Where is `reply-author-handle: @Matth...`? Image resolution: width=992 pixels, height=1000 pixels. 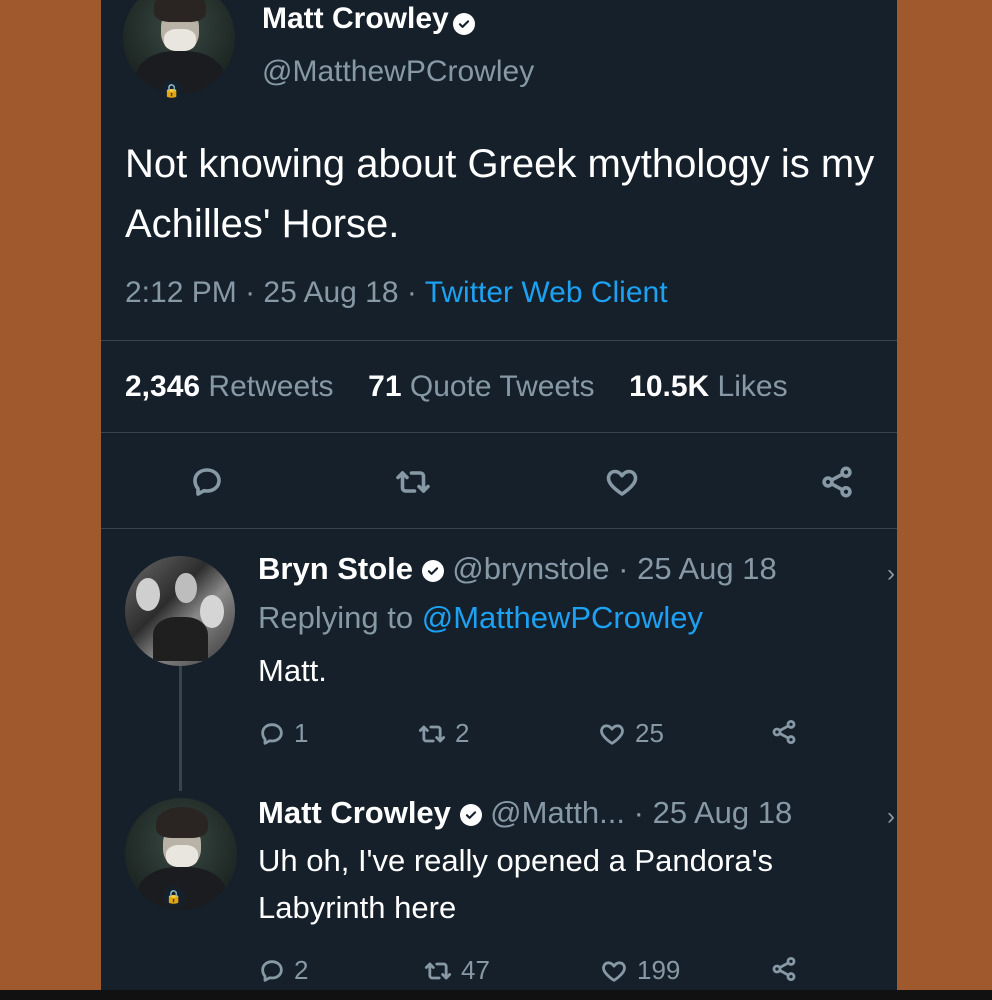 reply-author-handle: @Matth... is located at coordinates (557, 812).